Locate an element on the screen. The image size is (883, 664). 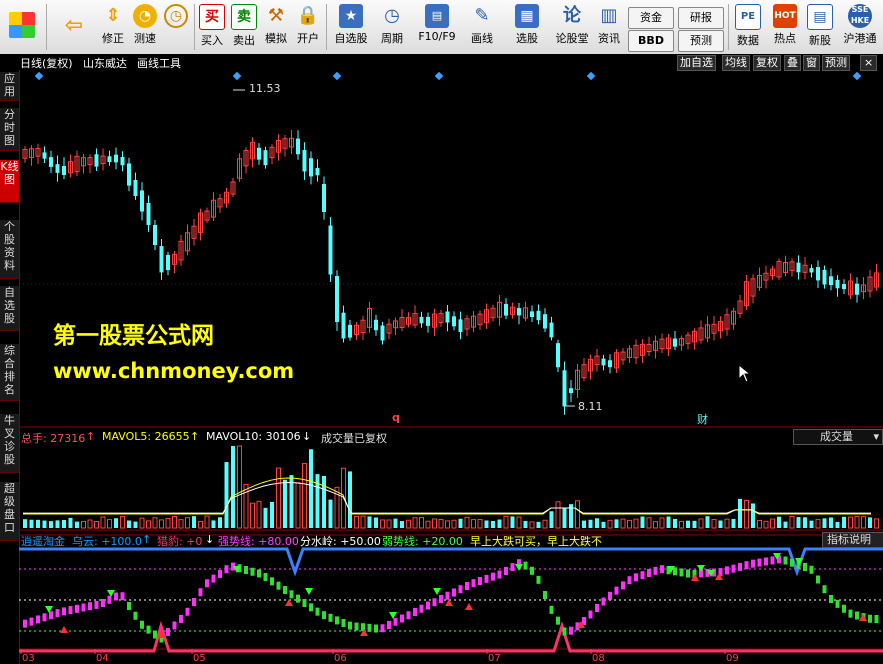
sidebar-tab-apps: 应用 is located at coordinates (9, 86).